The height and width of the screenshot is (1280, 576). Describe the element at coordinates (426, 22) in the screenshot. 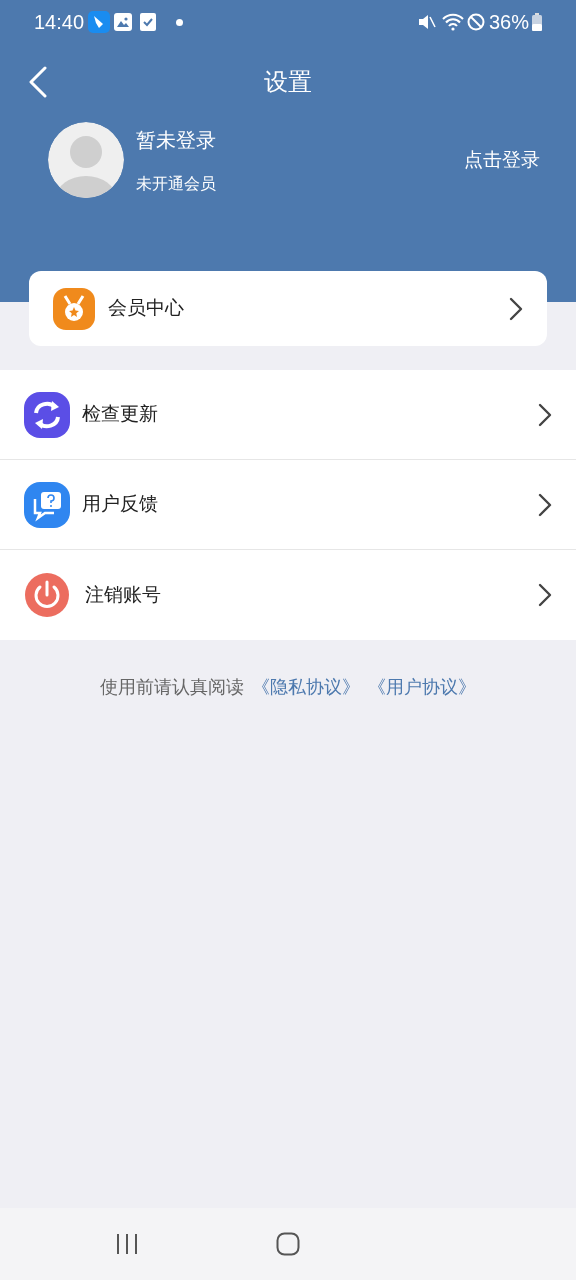

I see `mute-icon` at that location.